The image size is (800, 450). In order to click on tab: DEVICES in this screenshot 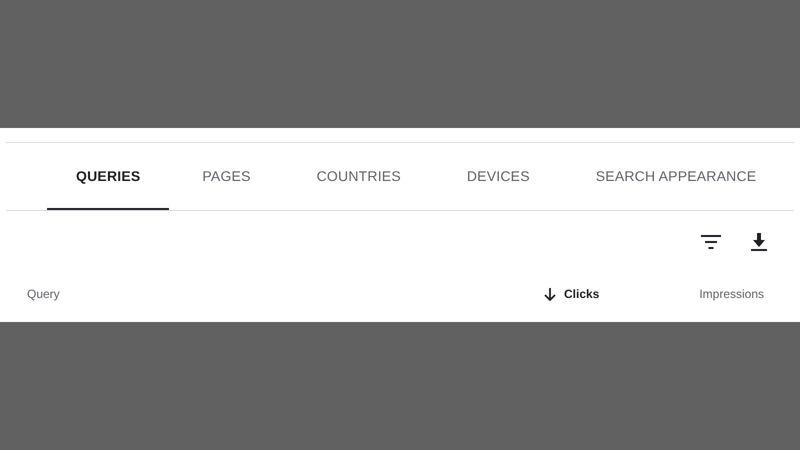, I will do `click(498, 176)`.